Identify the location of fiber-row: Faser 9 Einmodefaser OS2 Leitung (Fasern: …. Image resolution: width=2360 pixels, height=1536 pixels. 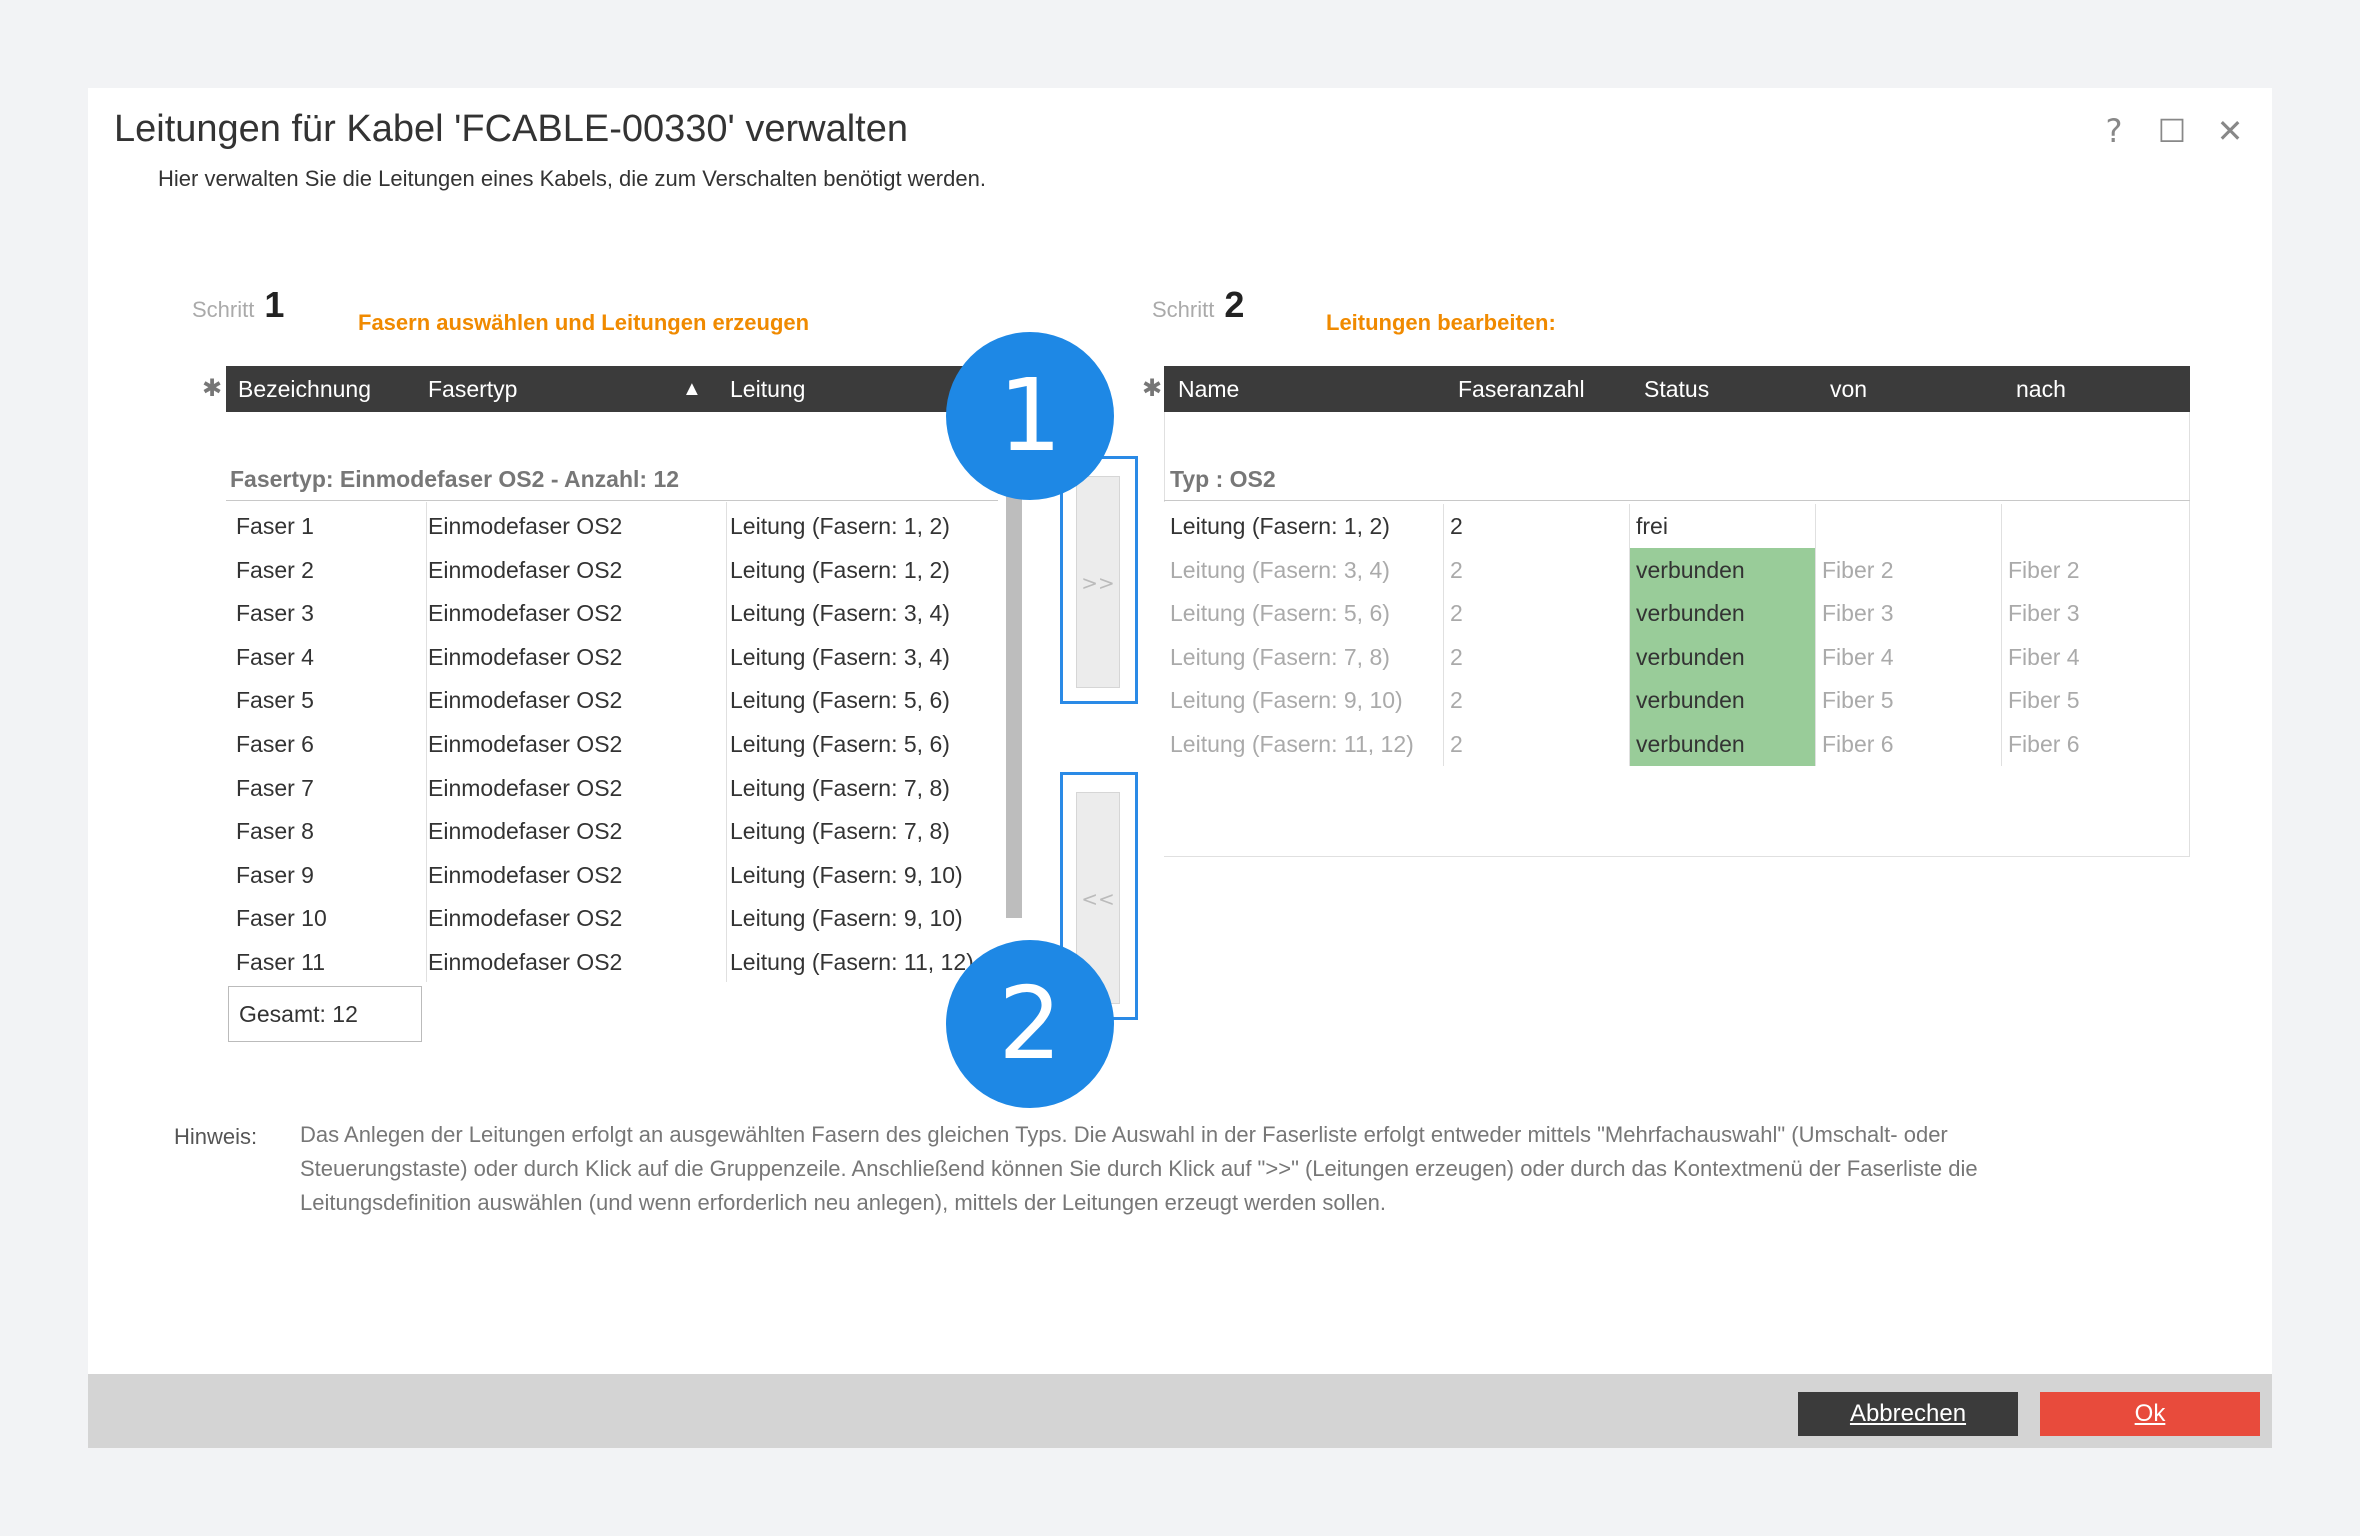
(612, 875).